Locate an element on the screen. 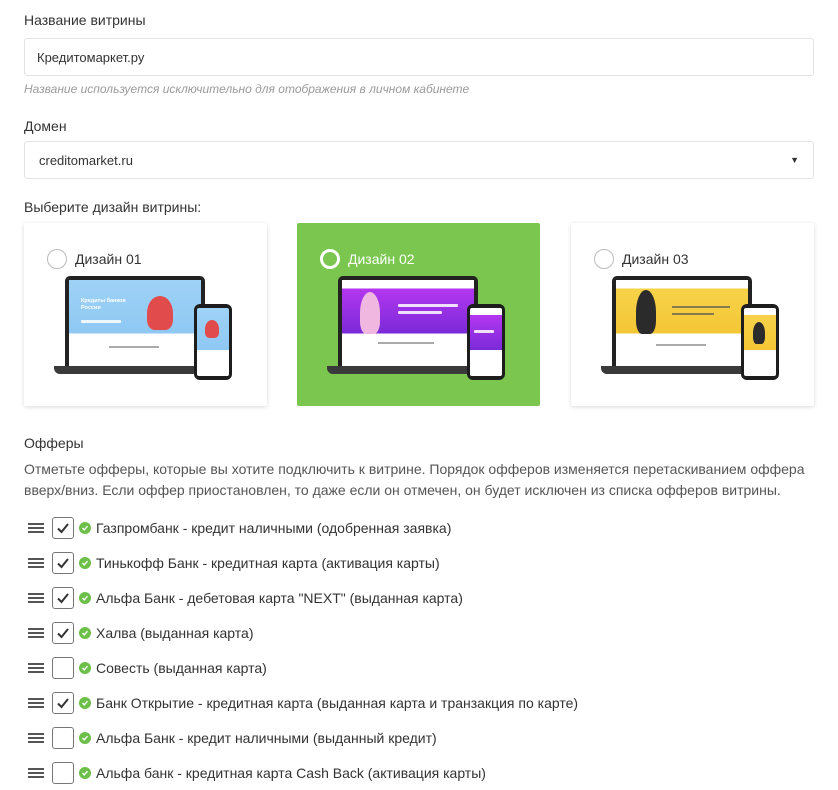  offer-item: Халва (выданная карта) is located at coordinates (408, 633).